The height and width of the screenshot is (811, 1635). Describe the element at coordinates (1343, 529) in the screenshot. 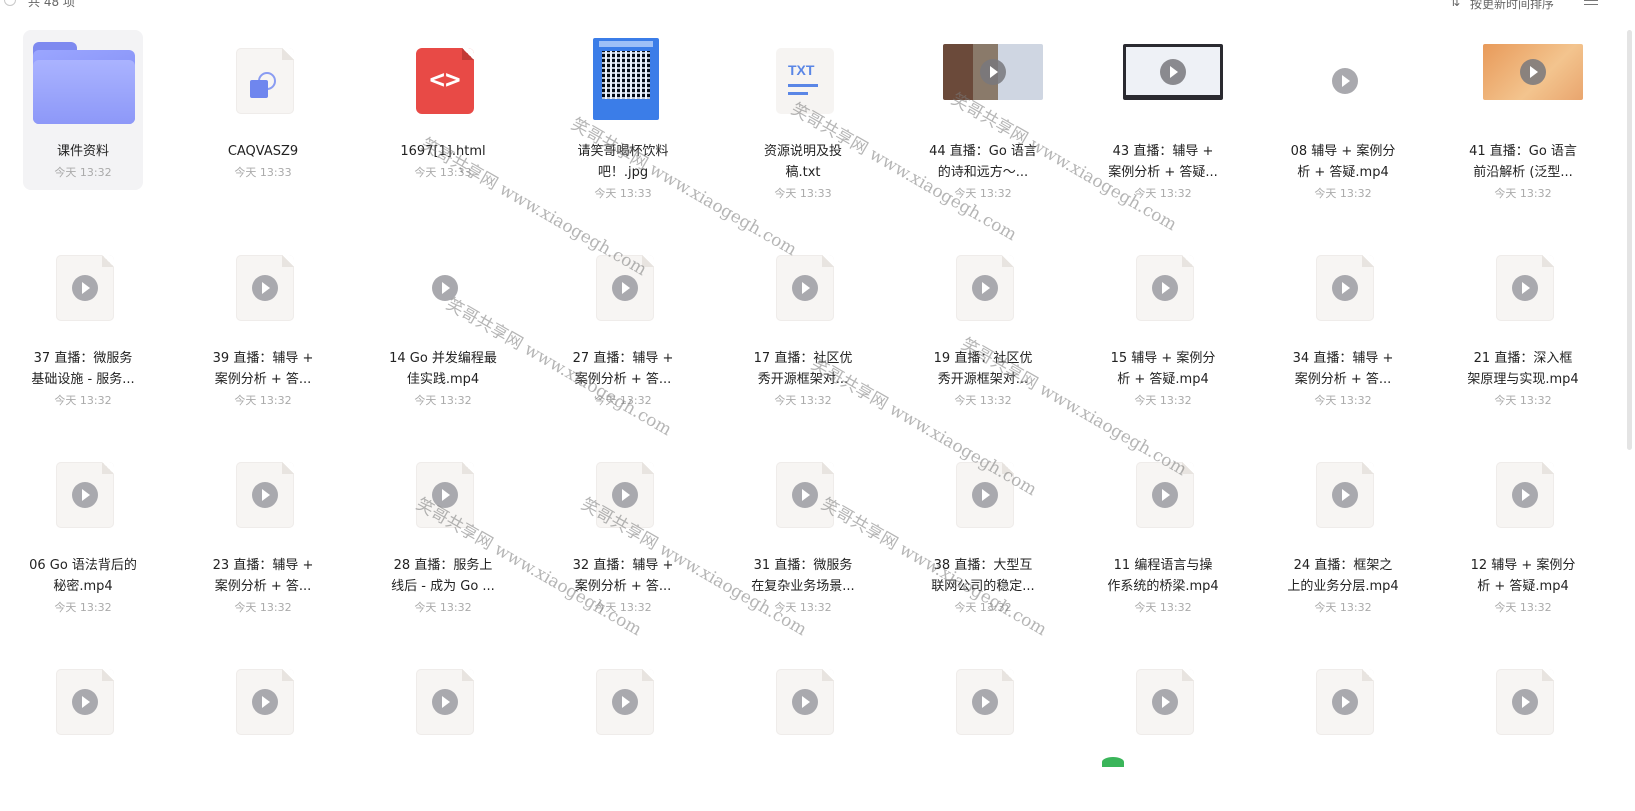

I see `file-item: 24 直播：框架之 上的业务分层.mp4 今天 13:32` at that location.